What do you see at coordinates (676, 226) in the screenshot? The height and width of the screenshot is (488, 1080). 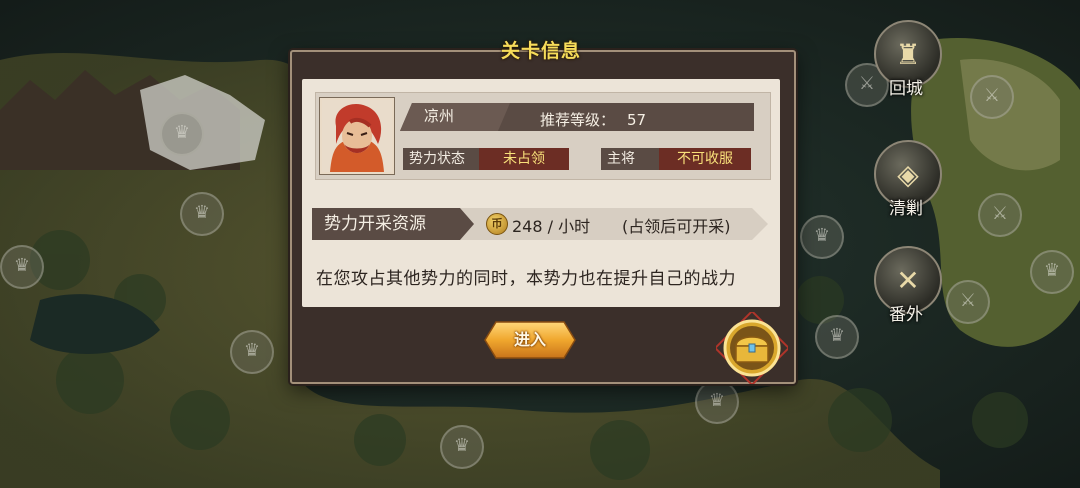 I see `resource-note: (占领后可开采)` at bounding box center [676, 226].